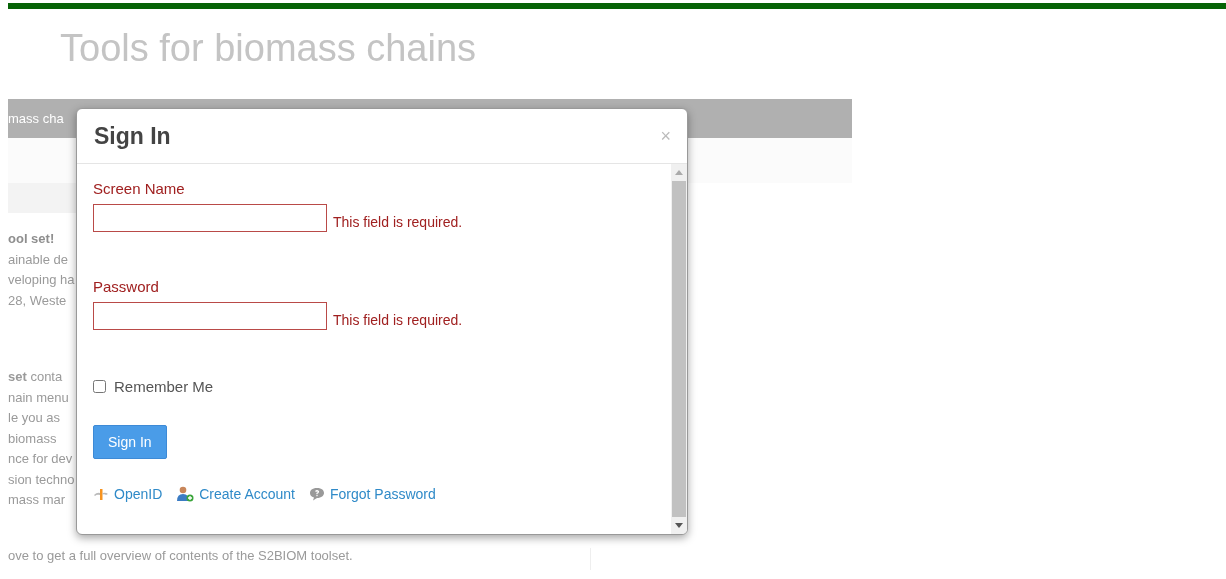 The width and height of the screenshot is (1226, 579). What do you see at coordinates (383, 494) in the screenshot?
I see `link: Forgot Password` at bounding box center [383, 494].